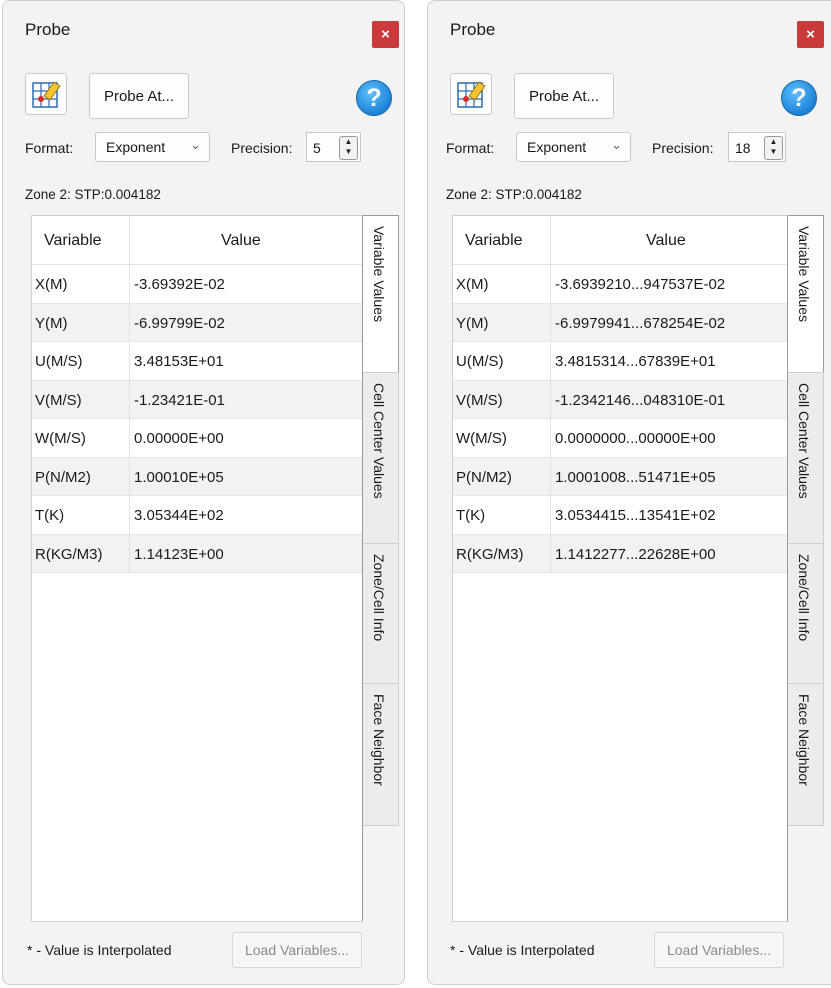 This screenshot has width=831, height=988. What do you see at coordinates (472, 323) in the screenshot?
I see `variable-name-cell: Y(M)` at bounding box center [472, 323].